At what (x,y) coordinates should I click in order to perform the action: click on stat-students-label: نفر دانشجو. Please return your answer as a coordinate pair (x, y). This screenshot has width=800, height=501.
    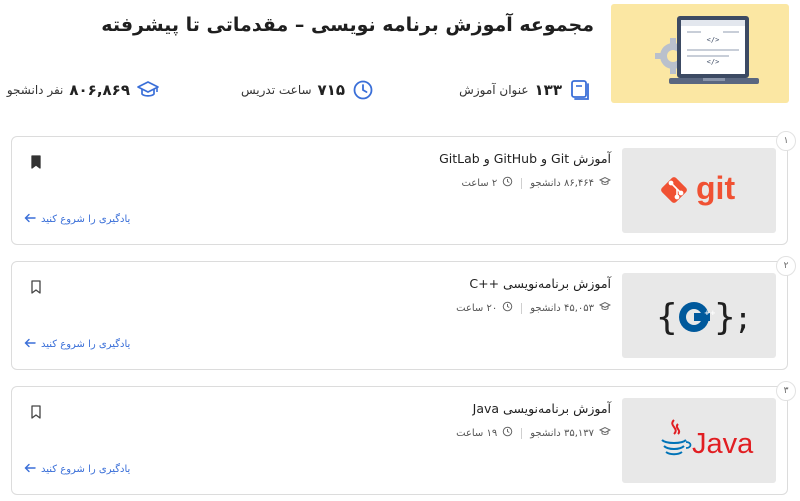
    Looking at the image, I should click on (35, 90).